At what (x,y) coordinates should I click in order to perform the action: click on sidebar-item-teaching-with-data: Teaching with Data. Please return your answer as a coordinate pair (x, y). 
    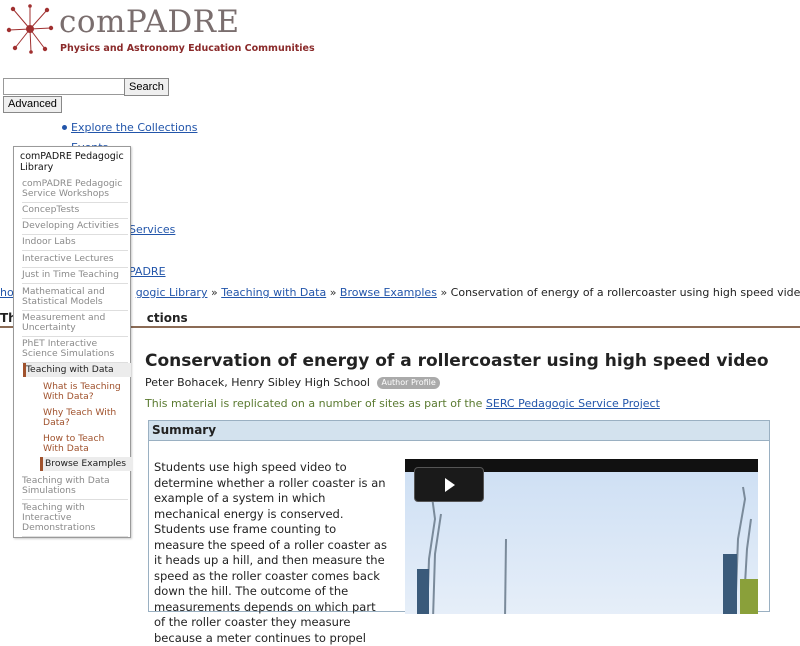
    Looking at the image, I should click on (77, 370).